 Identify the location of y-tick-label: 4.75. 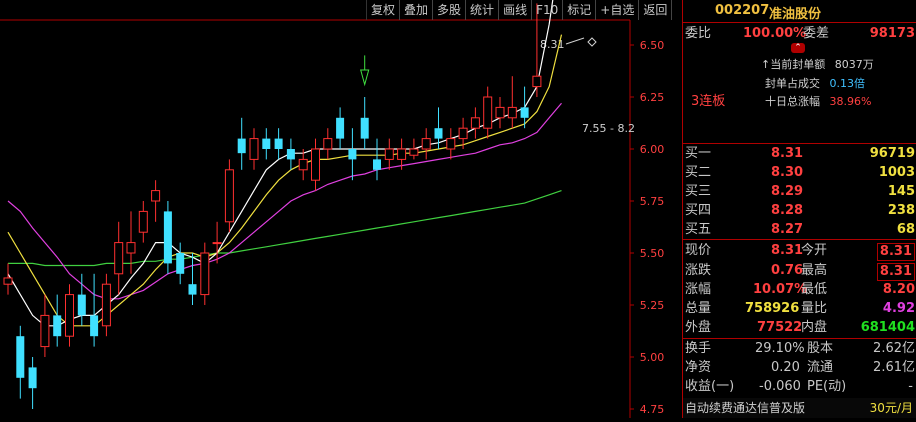
(652, 409).